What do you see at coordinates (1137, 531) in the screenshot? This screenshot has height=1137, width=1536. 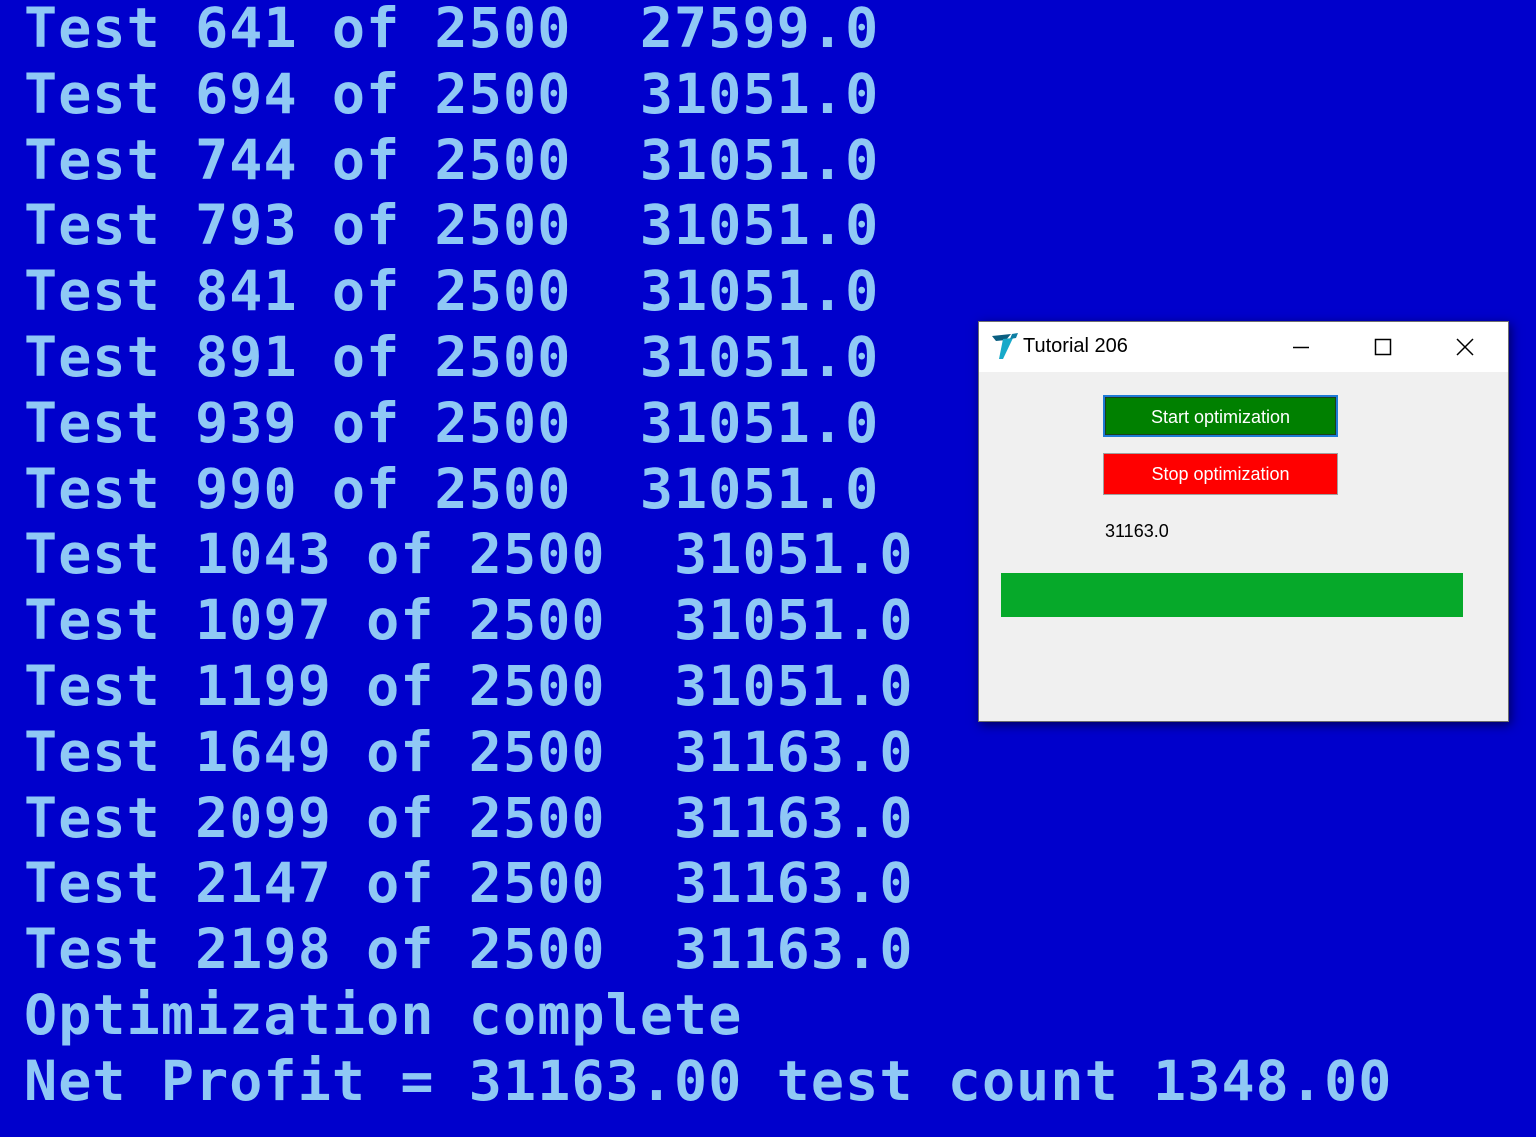 I see `result-label: 31163.0` at bounding box center [1137, 531].